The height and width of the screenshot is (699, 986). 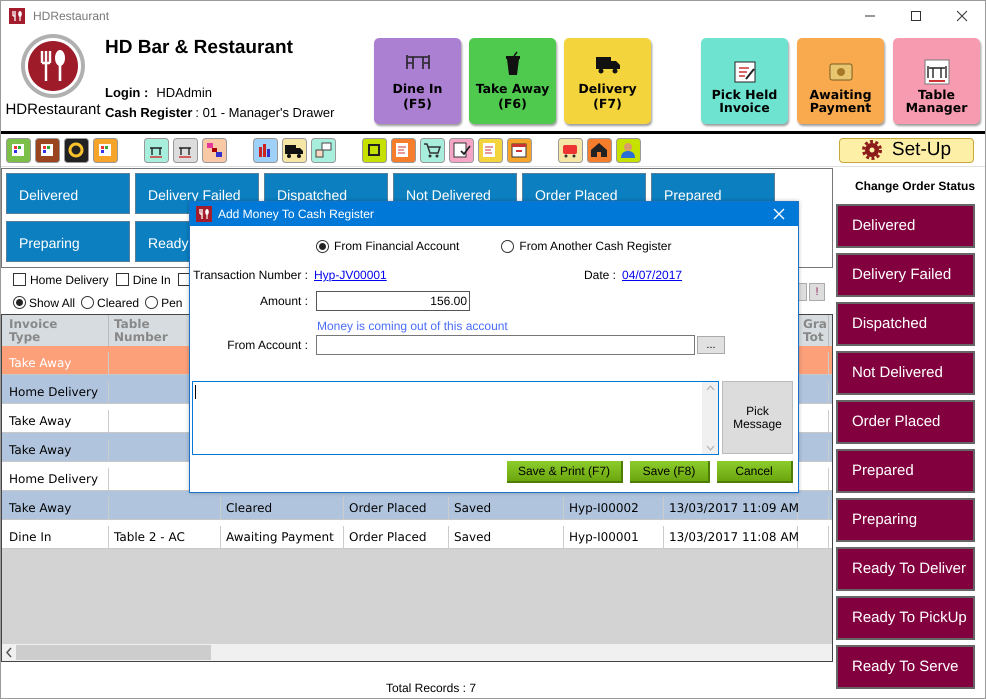 I want to click on table-cell-text: 13/03/2017 11:08 AM, so click(x=734, y=537).